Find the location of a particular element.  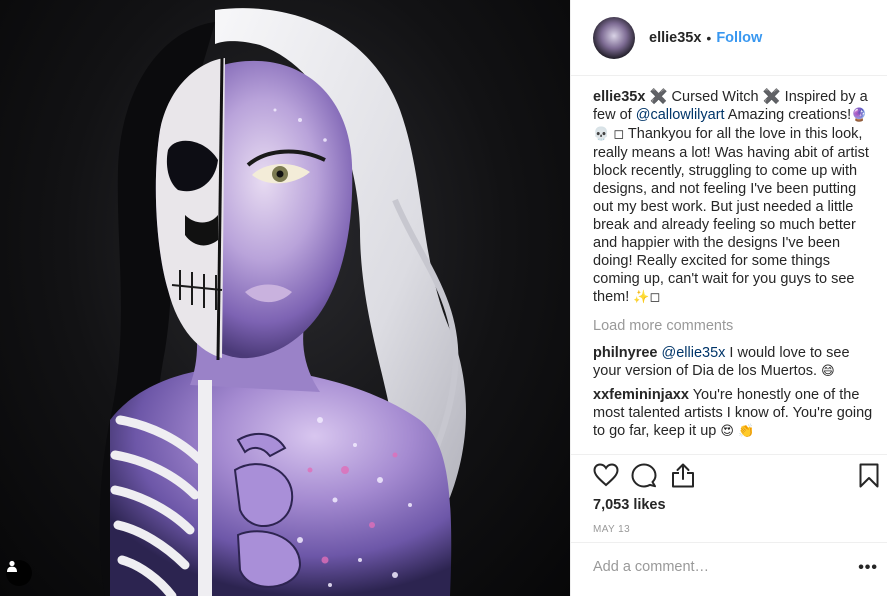

heart-icon is located at coordinates (606, 477).